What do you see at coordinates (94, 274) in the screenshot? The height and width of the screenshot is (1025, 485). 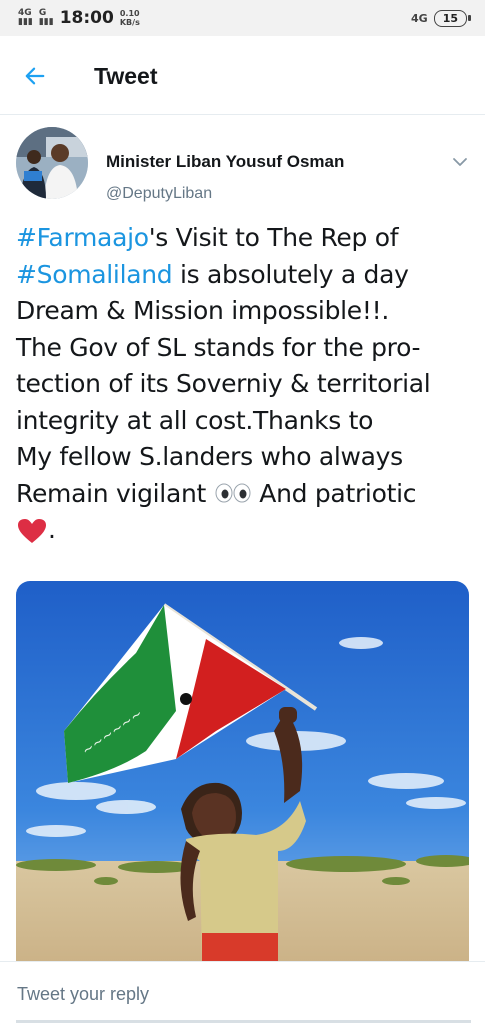 I see `hashtag-link: #Somaliland` at bounding box center [94, 274].